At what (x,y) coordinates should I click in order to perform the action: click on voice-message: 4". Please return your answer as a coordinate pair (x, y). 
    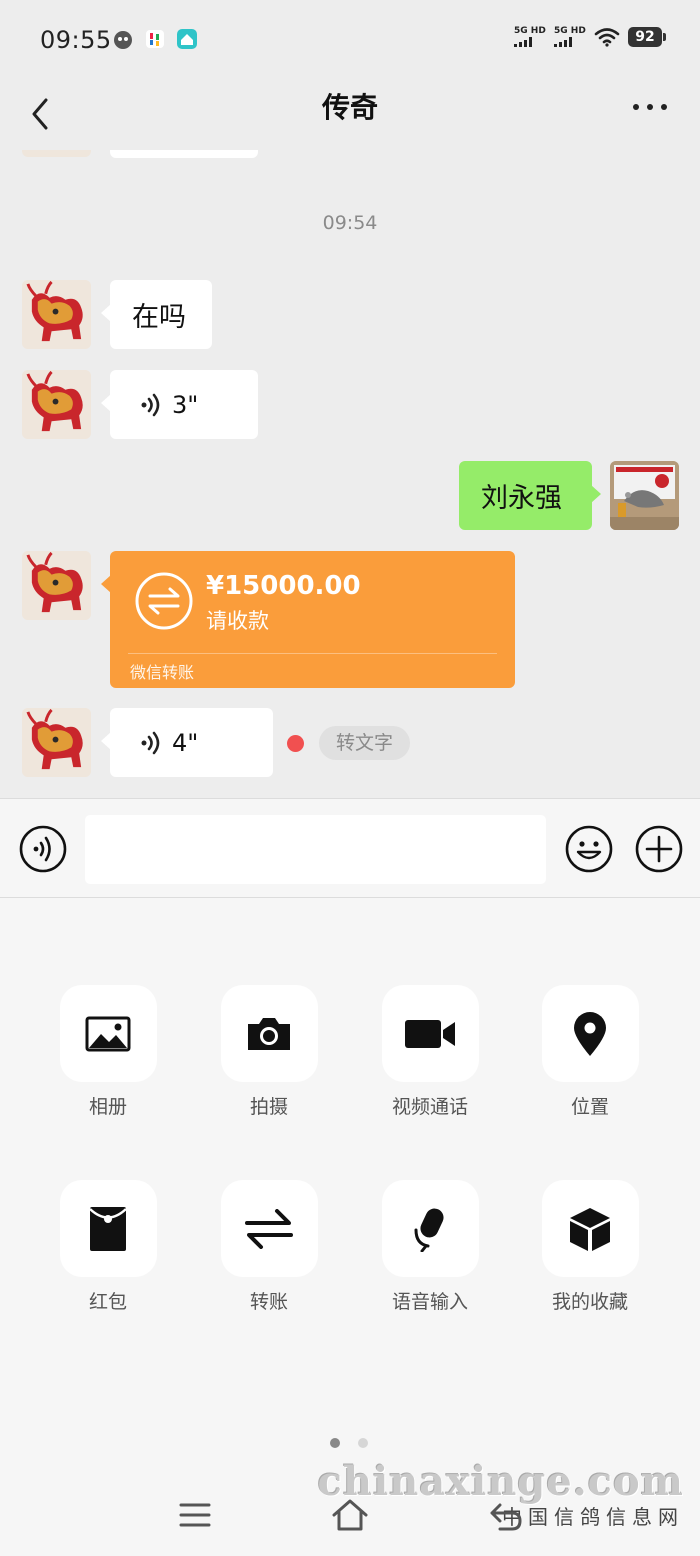
    Looking at the image, I should click on (187, 742).